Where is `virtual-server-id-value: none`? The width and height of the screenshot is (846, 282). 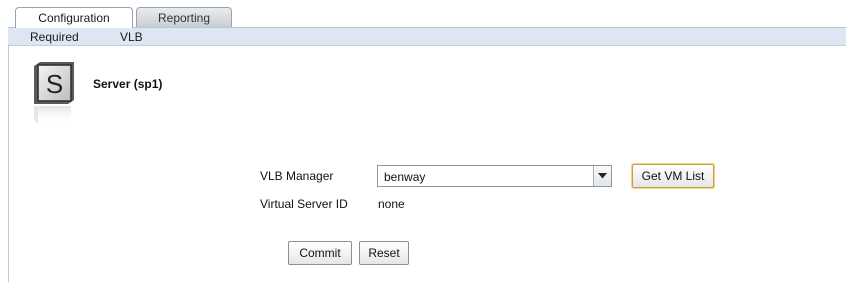 virtual-server-id-value: none is located at coordinates (391, 204).